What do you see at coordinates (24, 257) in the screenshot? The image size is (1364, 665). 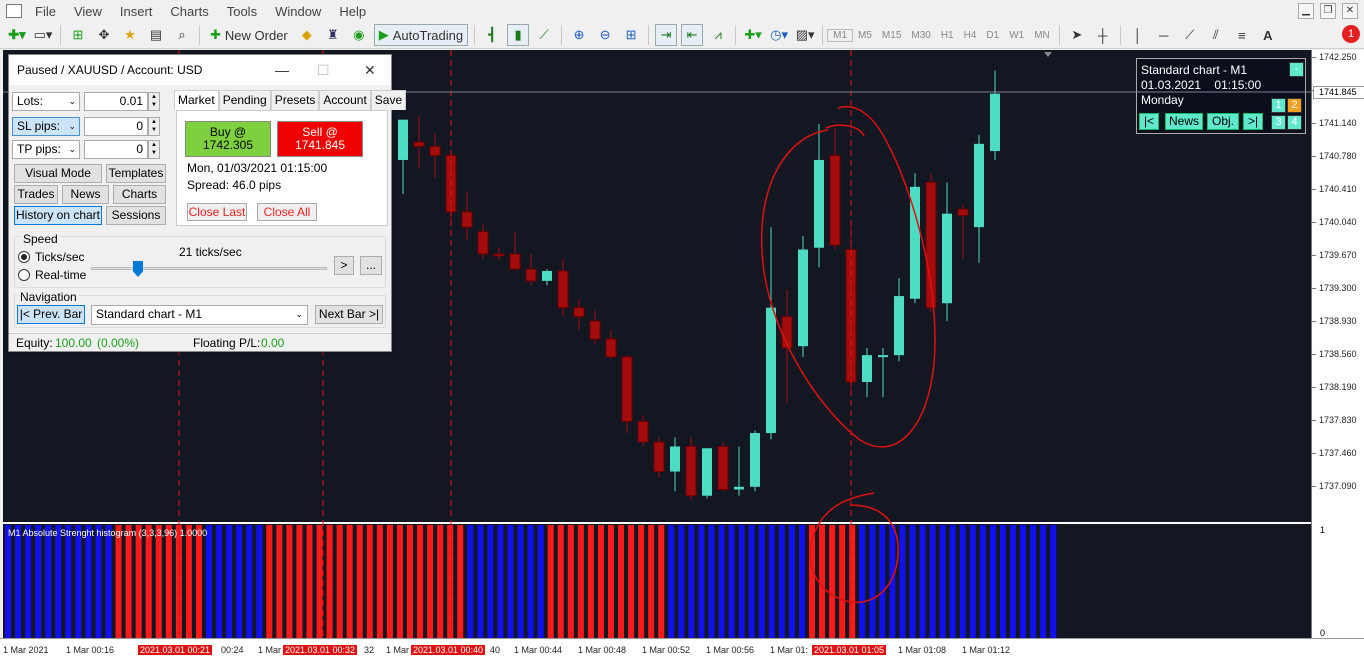 I see `ticks-radio` at bounding box center [24, 257].